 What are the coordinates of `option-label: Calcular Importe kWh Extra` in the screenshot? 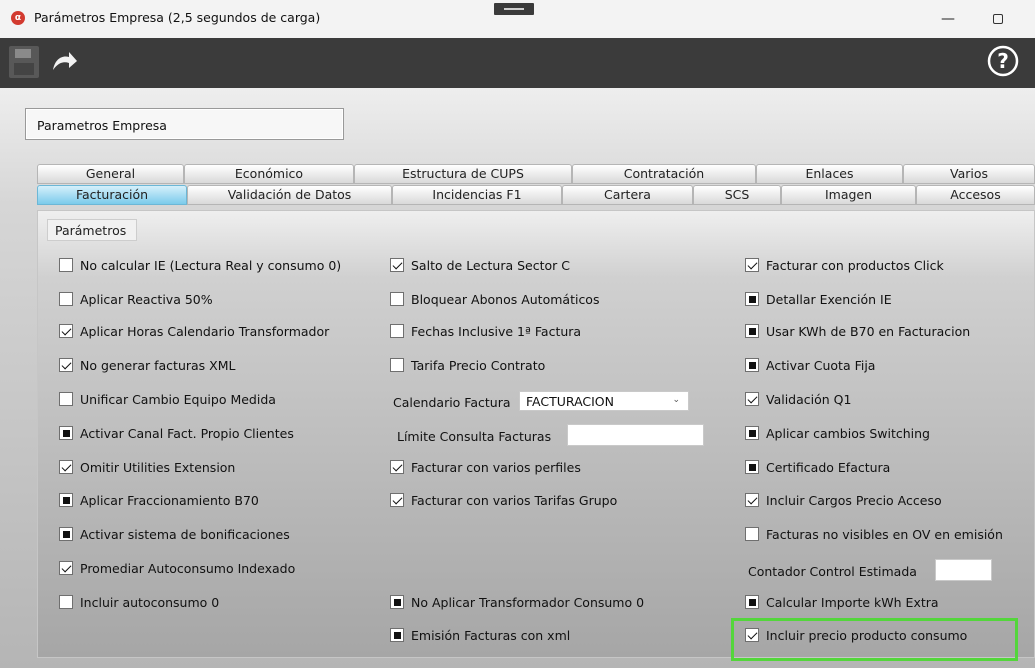 It's located at (852, 602).